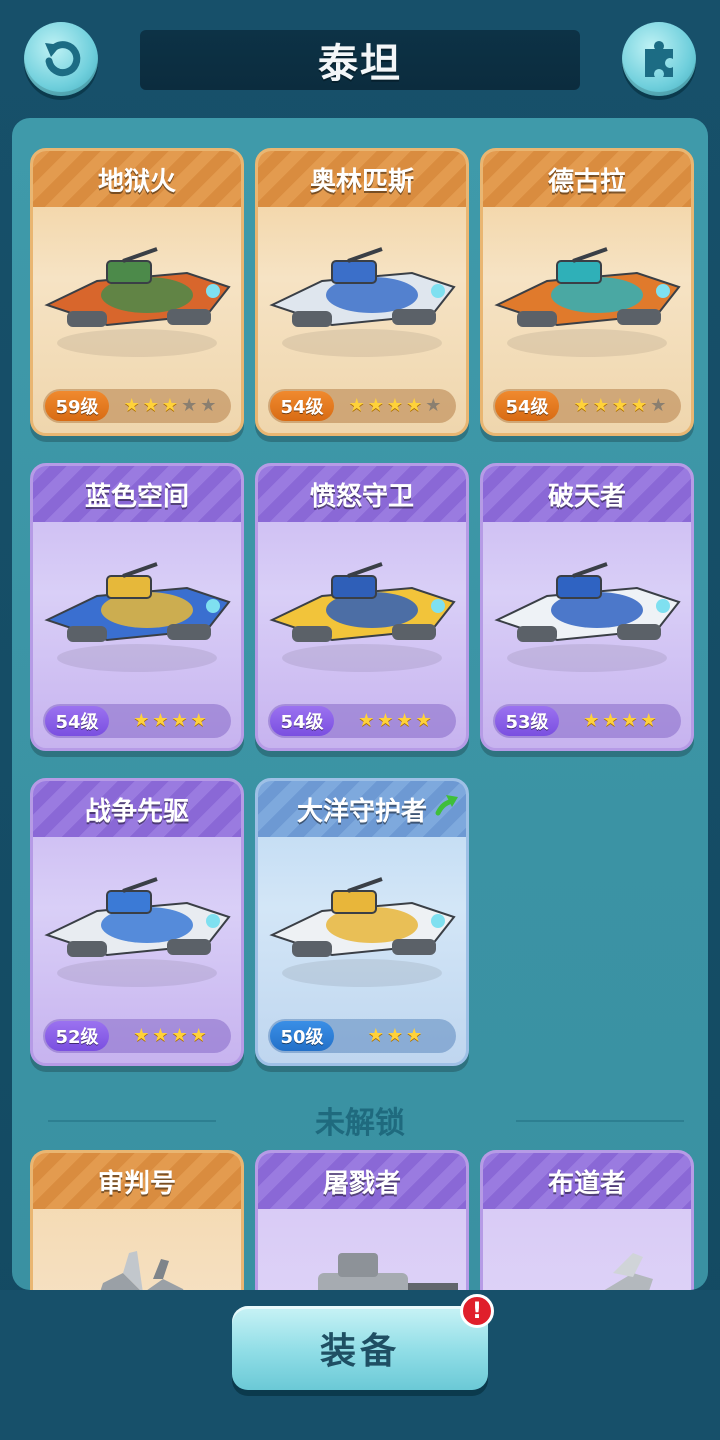 The width and height of the screenshot is (720, 1440). Describe the element at coordinates (477, 1311) in the screenshot. I see `equip-alert-badge: !` at that location.